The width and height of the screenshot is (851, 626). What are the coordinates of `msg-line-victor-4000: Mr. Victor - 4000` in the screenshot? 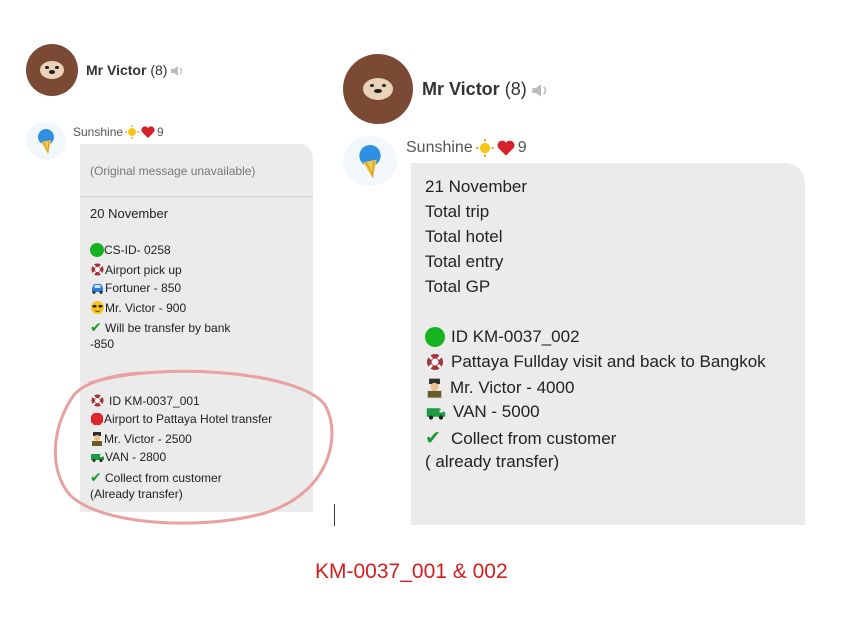 It's located at (499, 387).